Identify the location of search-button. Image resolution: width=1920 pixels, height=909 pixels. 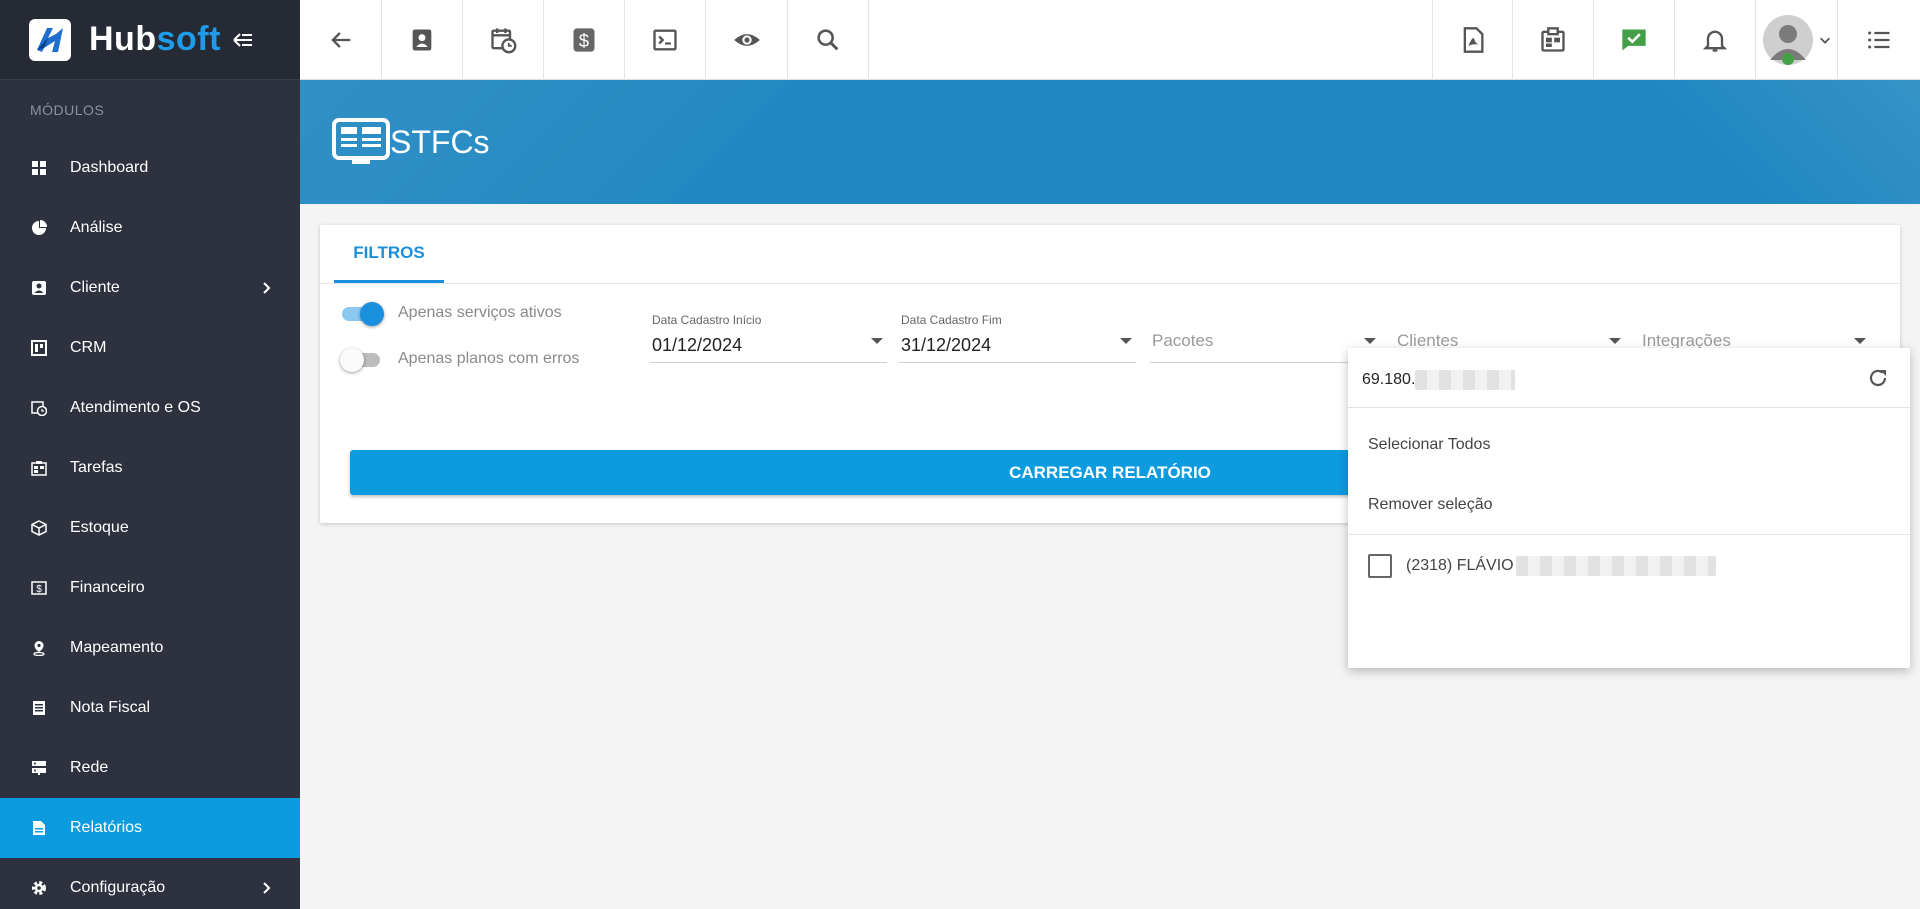
(828, 40).